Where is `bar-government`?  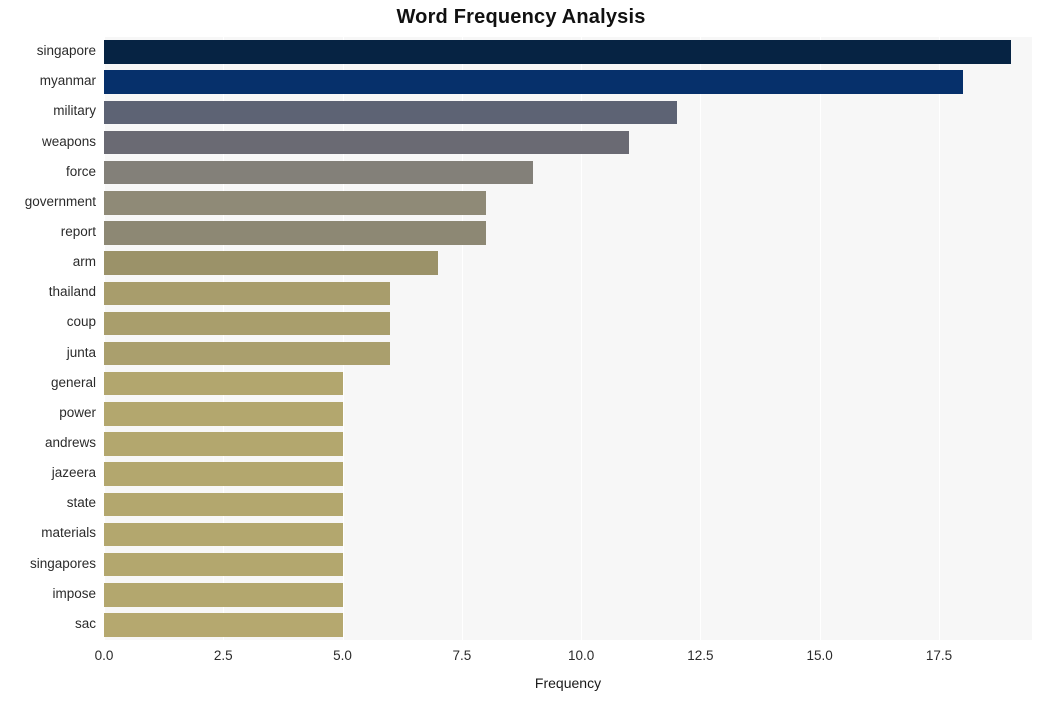 bar-government is located at coordinates (295, 203).